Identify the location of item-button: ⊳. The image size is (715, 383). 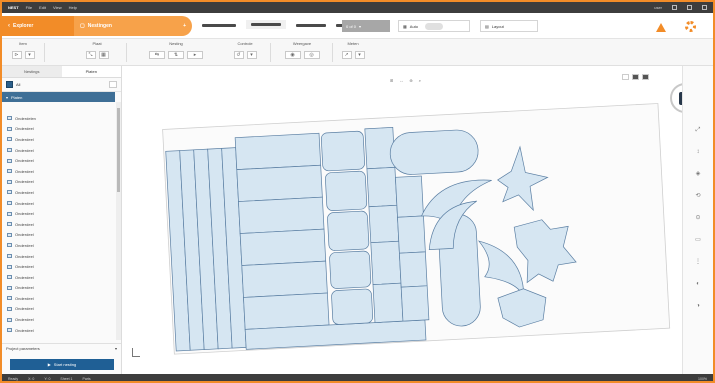
(16, 55).